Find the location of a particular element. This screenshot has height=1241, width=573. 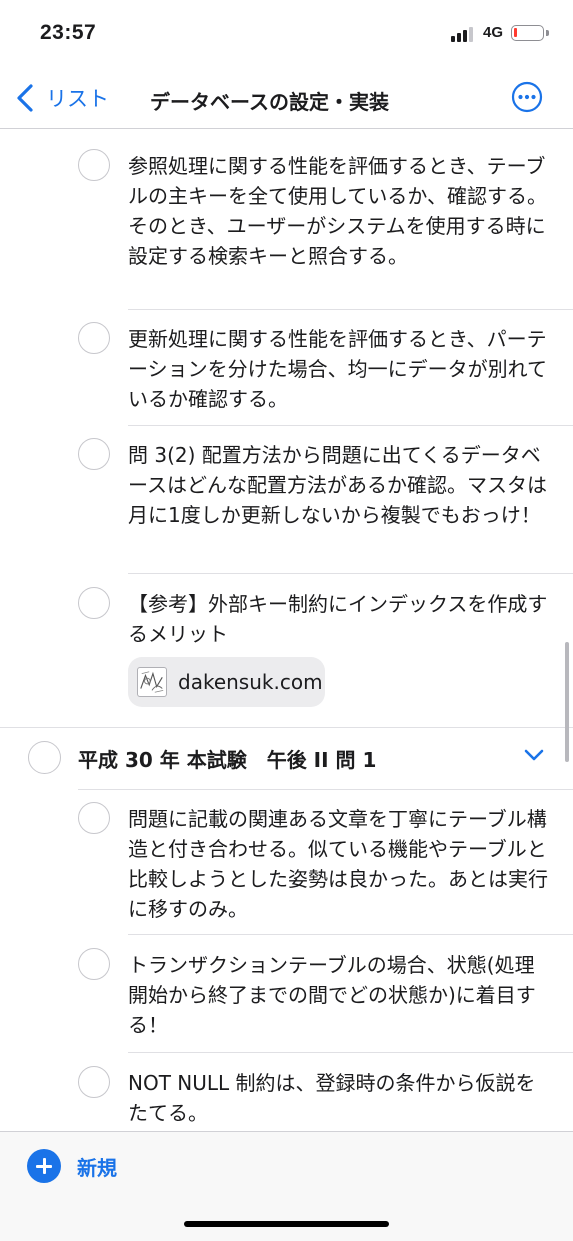

section-header: 平成 30 年 本試験 午後 II 問 1 is located at coordinates (286, 758).